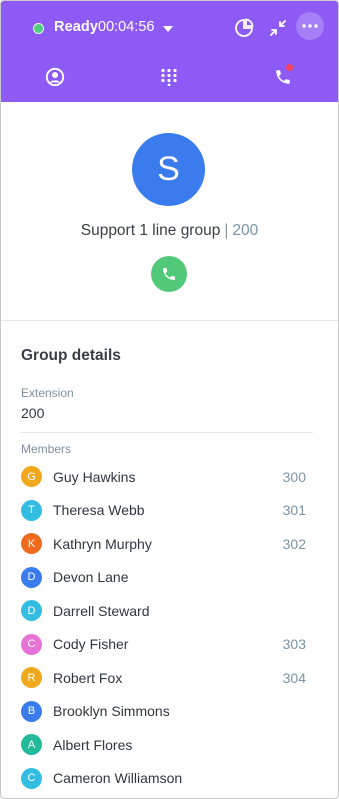 This screenshot has height=799, width=339. Describe the element at coordinates (169, 578) in the screenshot. I see `member-row: D Devon Lane` at that location.